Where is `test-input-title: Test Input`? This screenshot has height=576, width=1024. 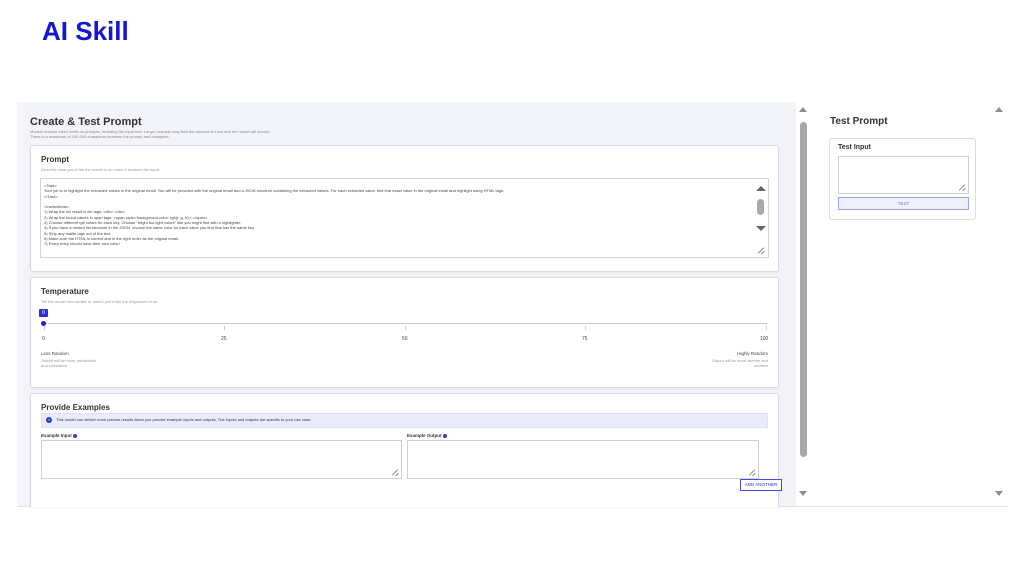
test-input-title: Test Input is located at coordinates (854, 147).